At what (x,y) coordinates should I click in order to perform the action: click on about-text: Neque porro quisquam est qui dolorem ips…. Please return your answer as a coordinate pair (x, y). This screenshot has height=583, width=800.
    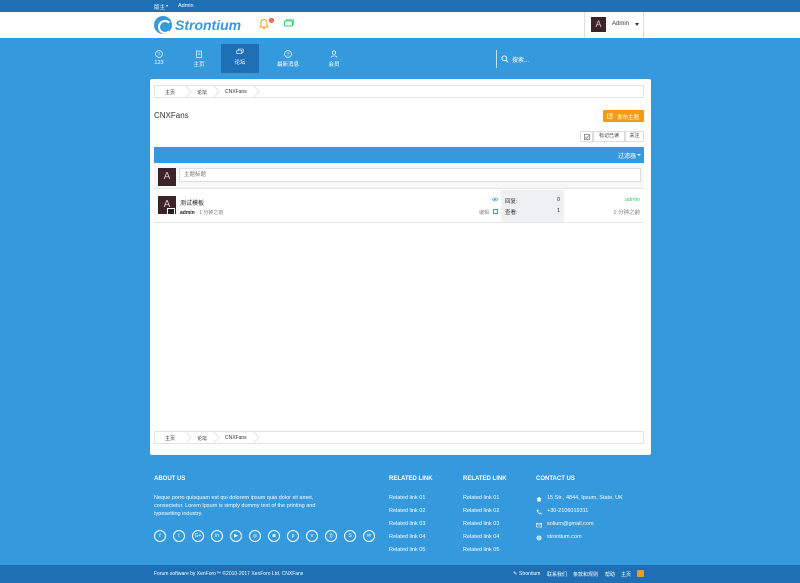
    Looking at the image, I should click on (235, 506).